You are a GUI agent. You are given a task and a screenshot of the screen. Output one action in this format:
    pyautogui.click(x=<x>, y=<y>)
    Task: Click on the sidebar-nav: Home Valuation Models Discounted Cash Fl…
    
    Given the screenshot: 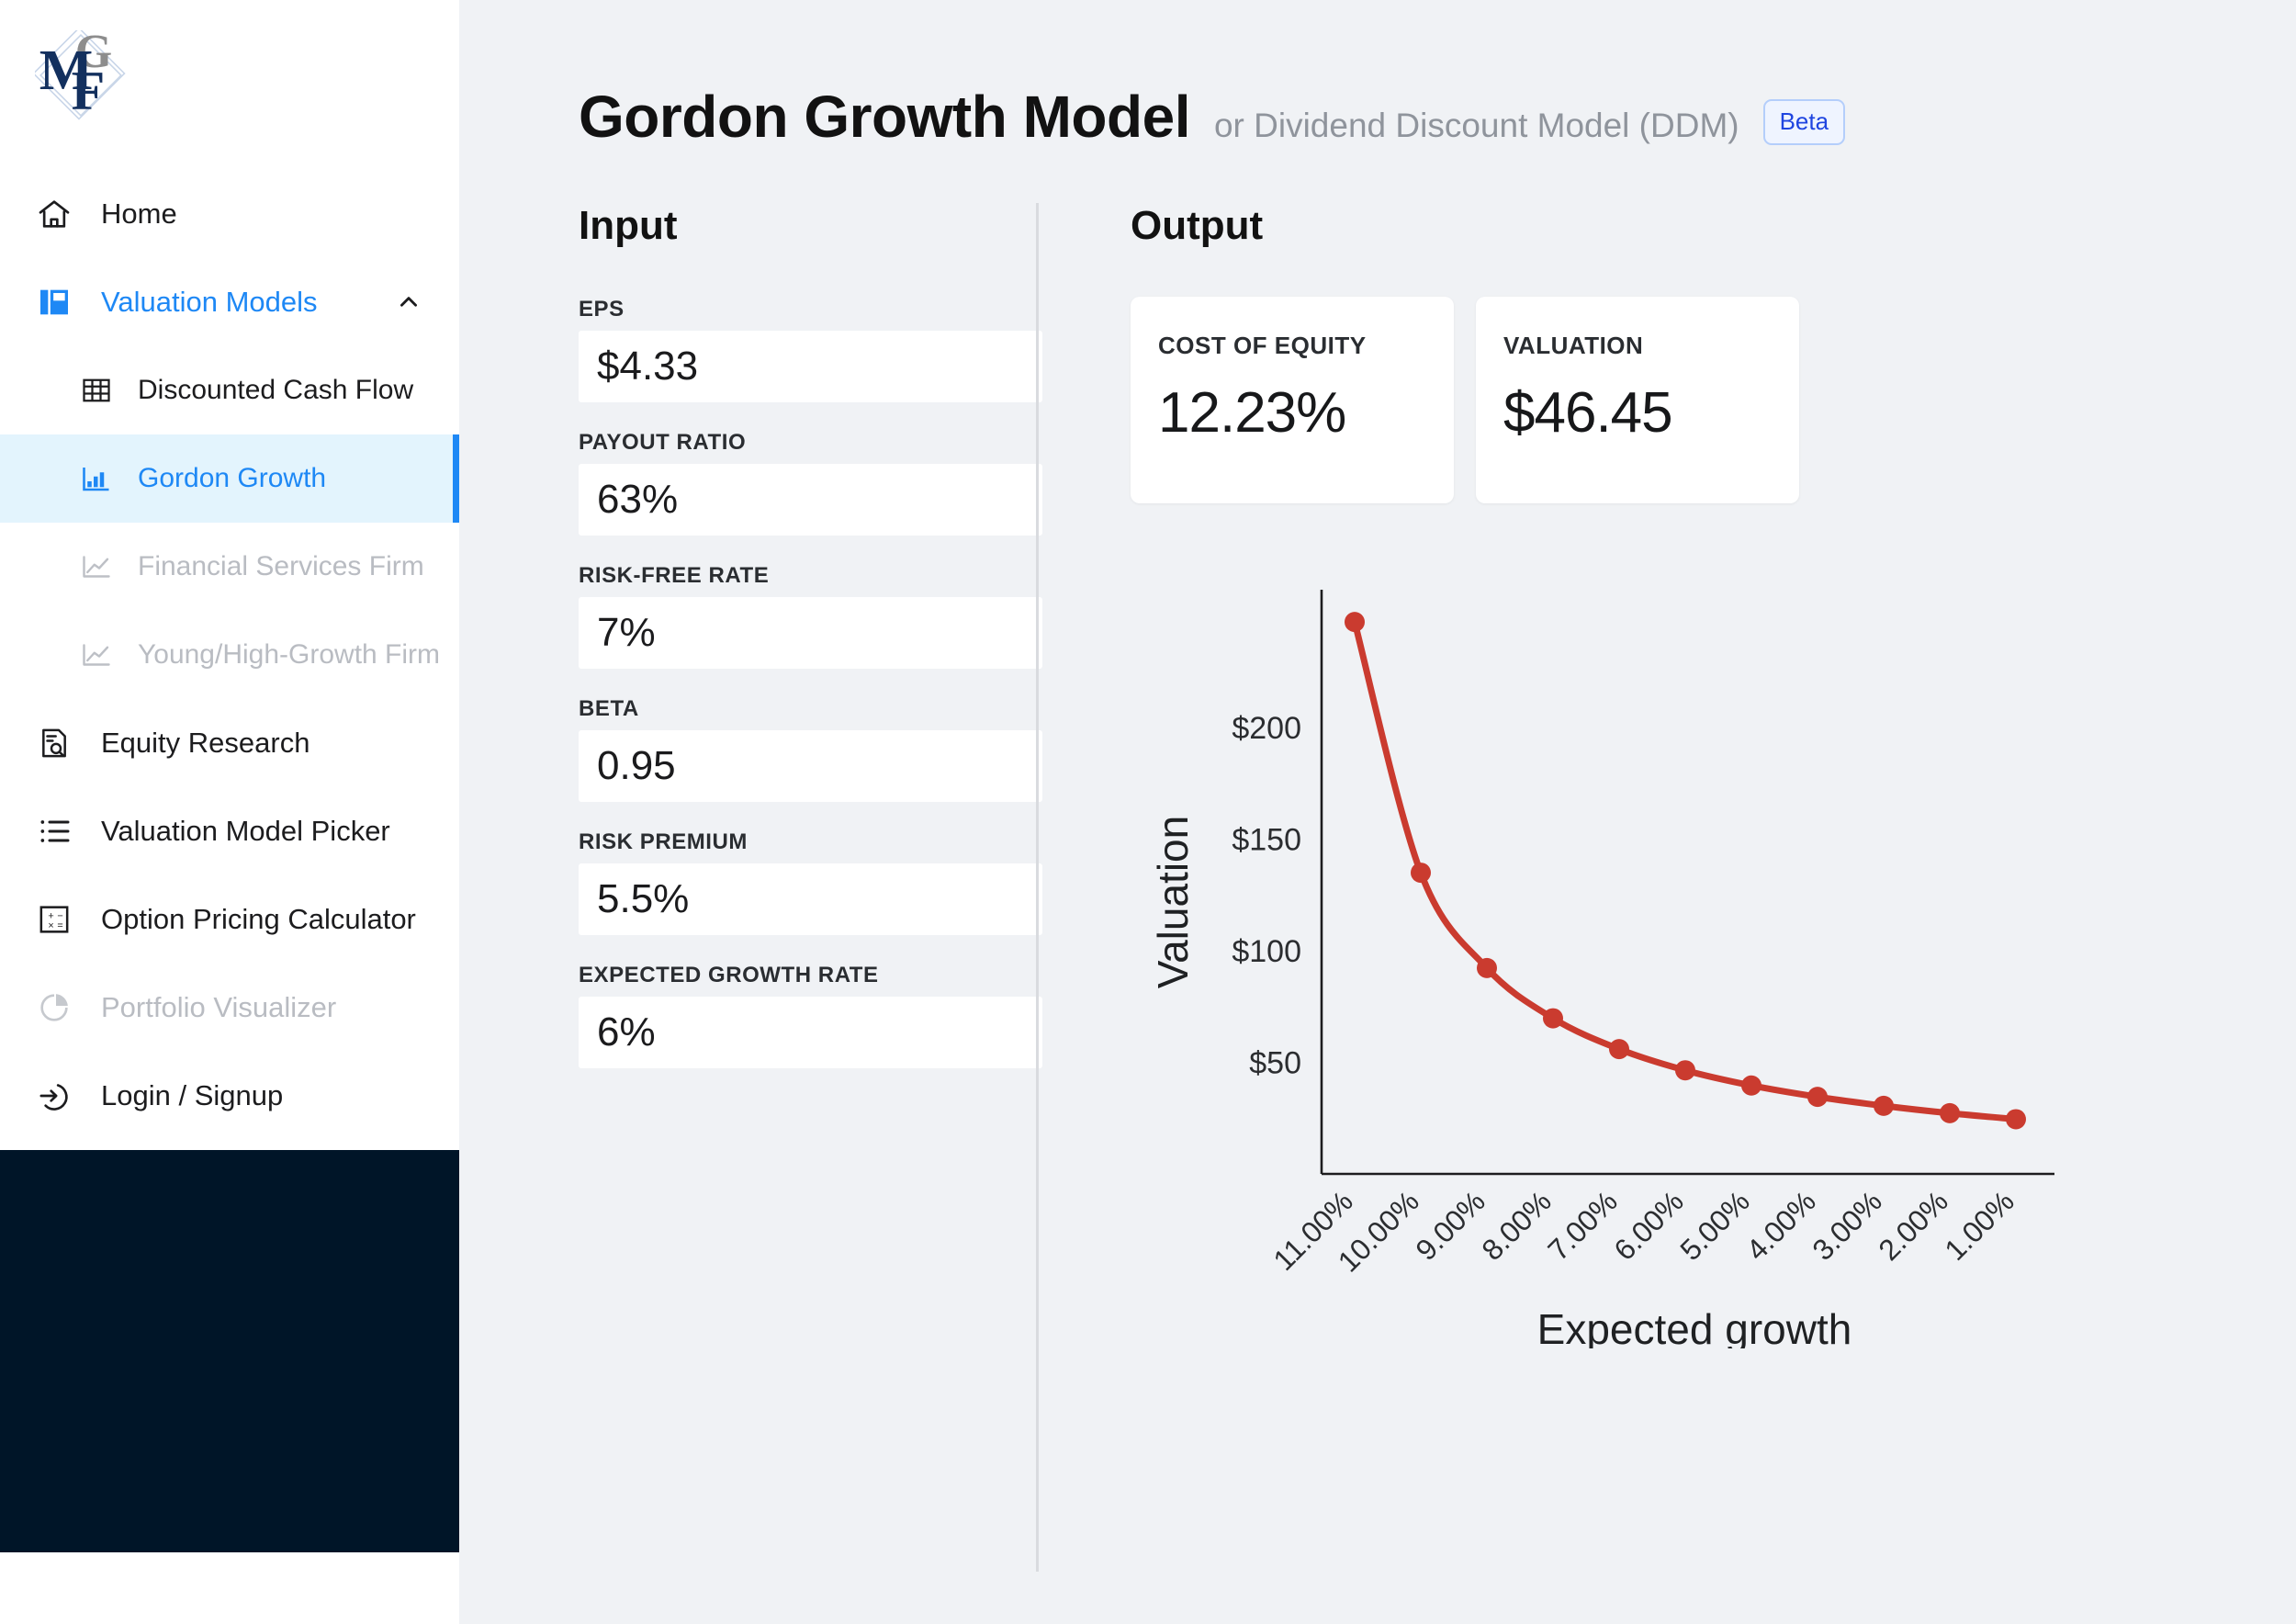 What is the action you would take?
    pyautogui.click(x=230, y=655)
    